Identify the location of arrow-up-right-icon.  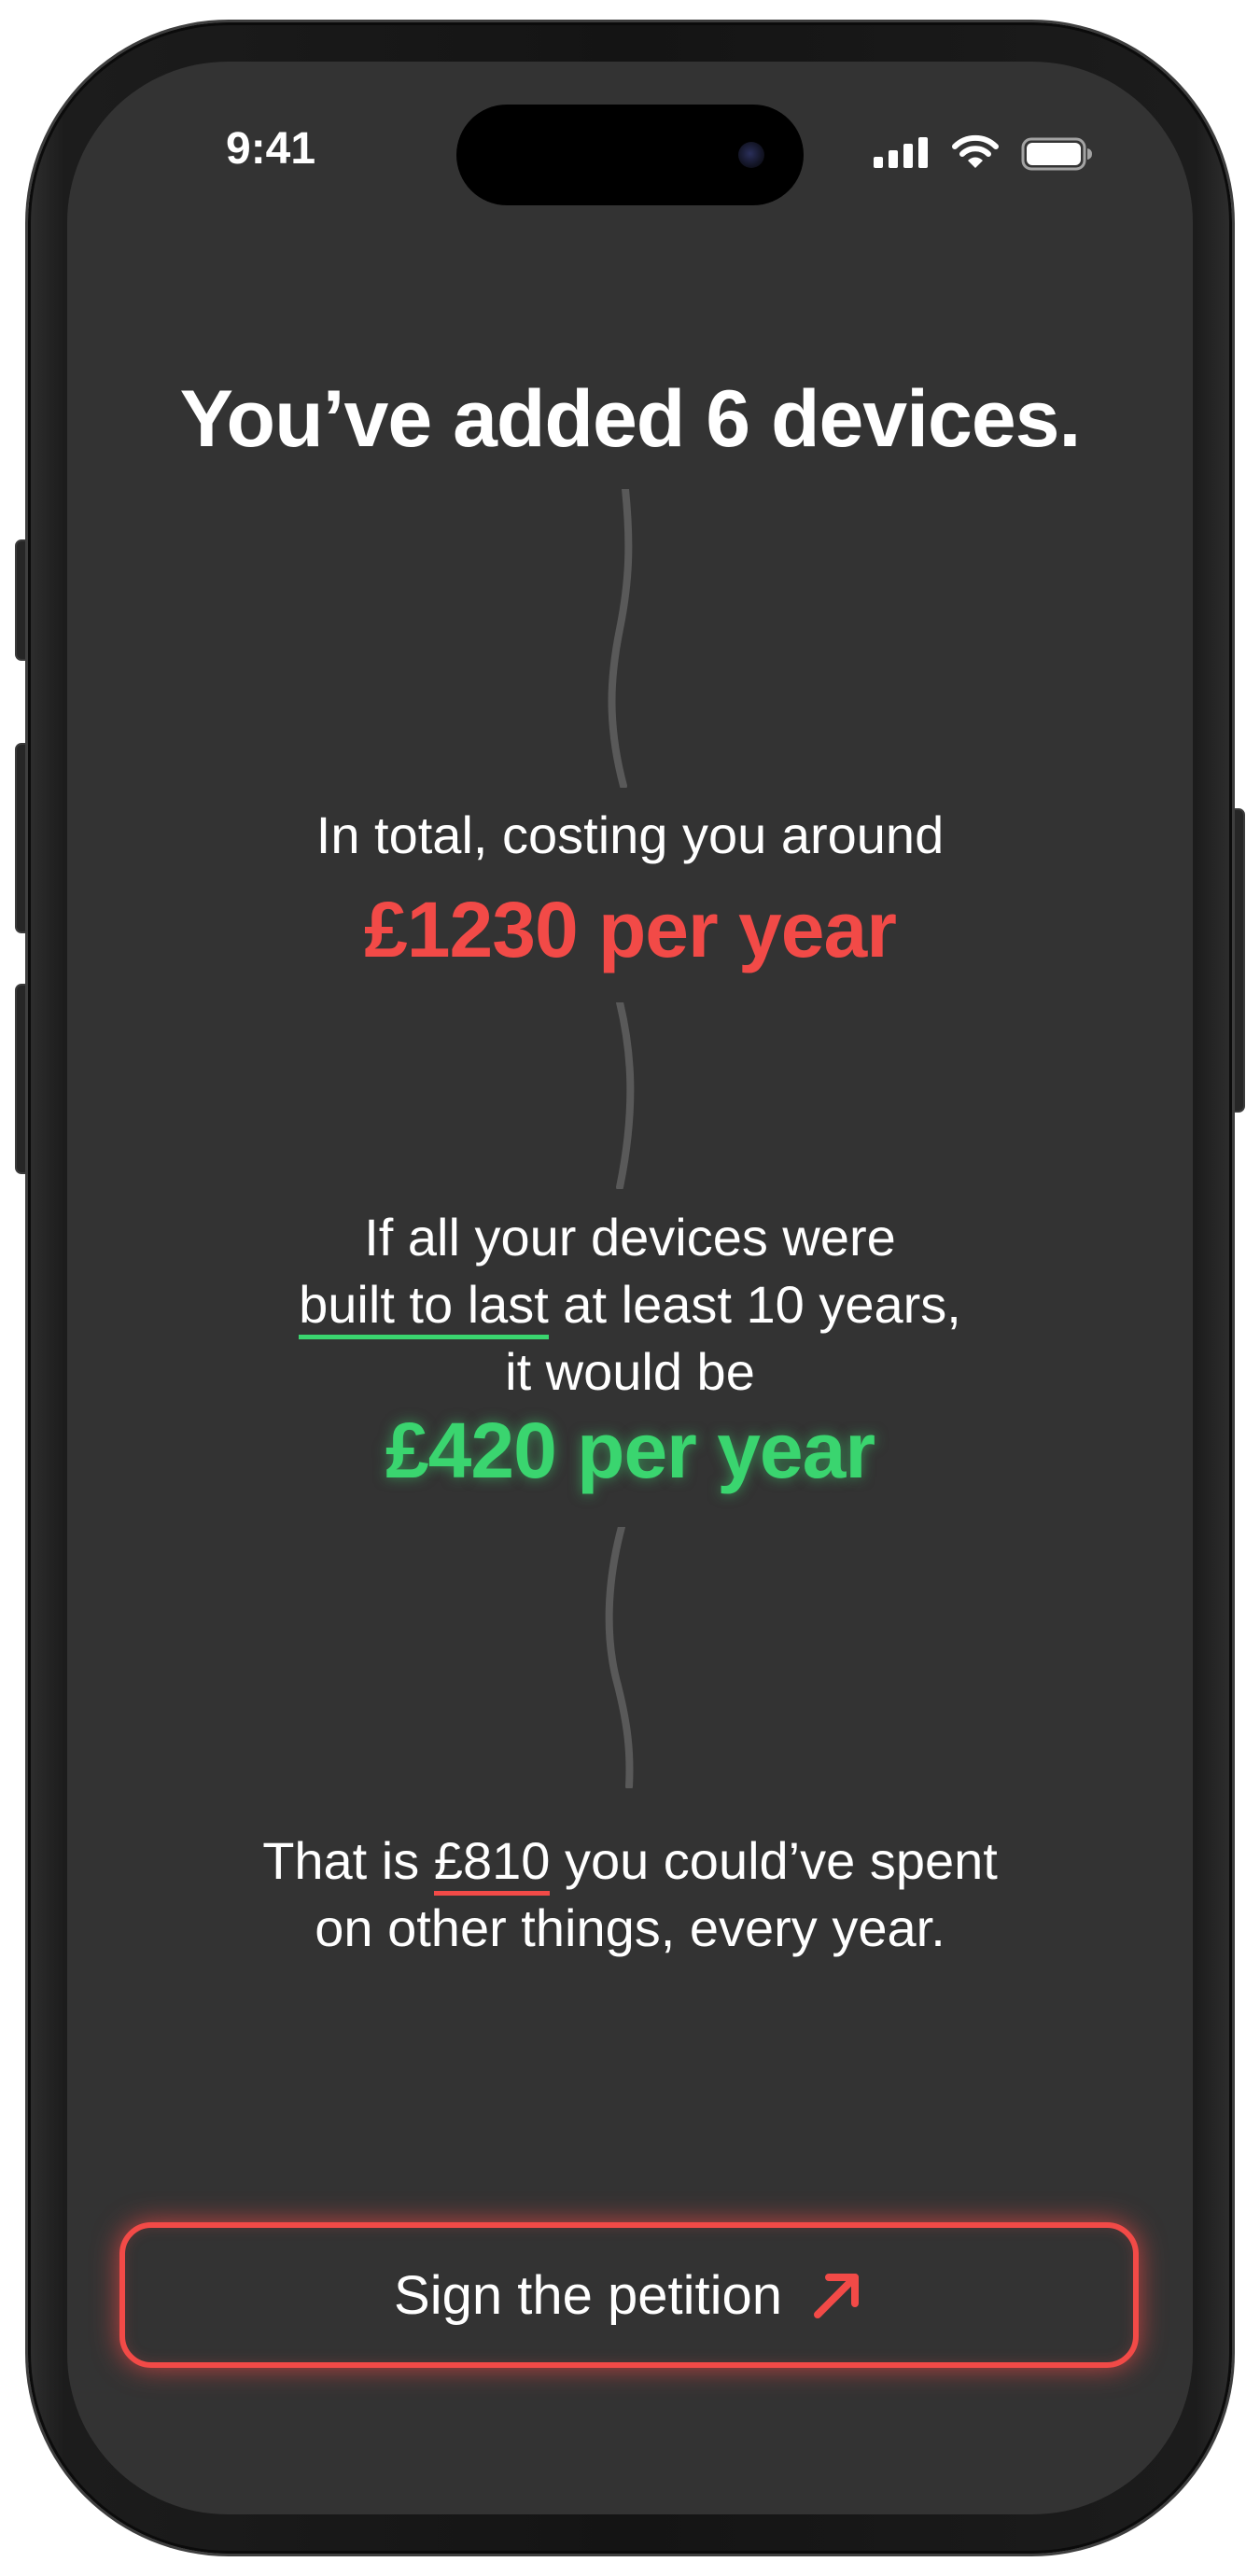
(836, 2296).